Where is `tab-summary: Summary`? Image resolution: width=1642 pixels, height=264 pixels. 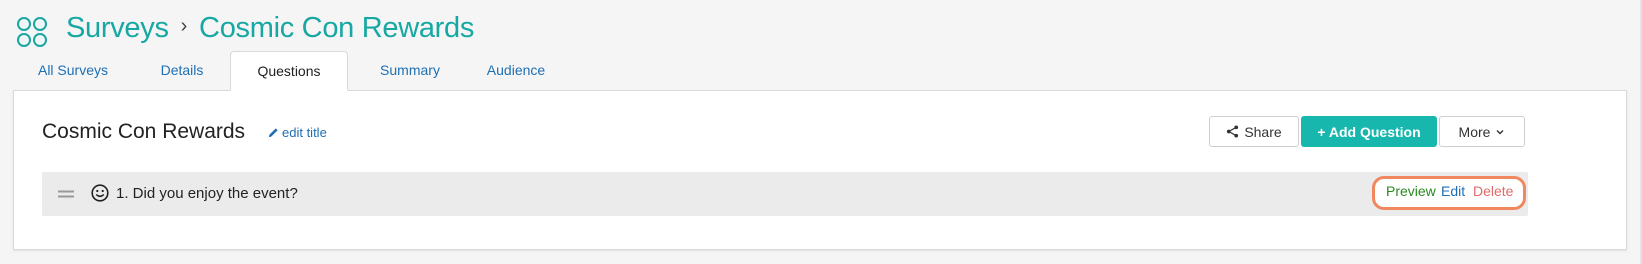 tab-summary: Summary is located at coordinates (410, 71).